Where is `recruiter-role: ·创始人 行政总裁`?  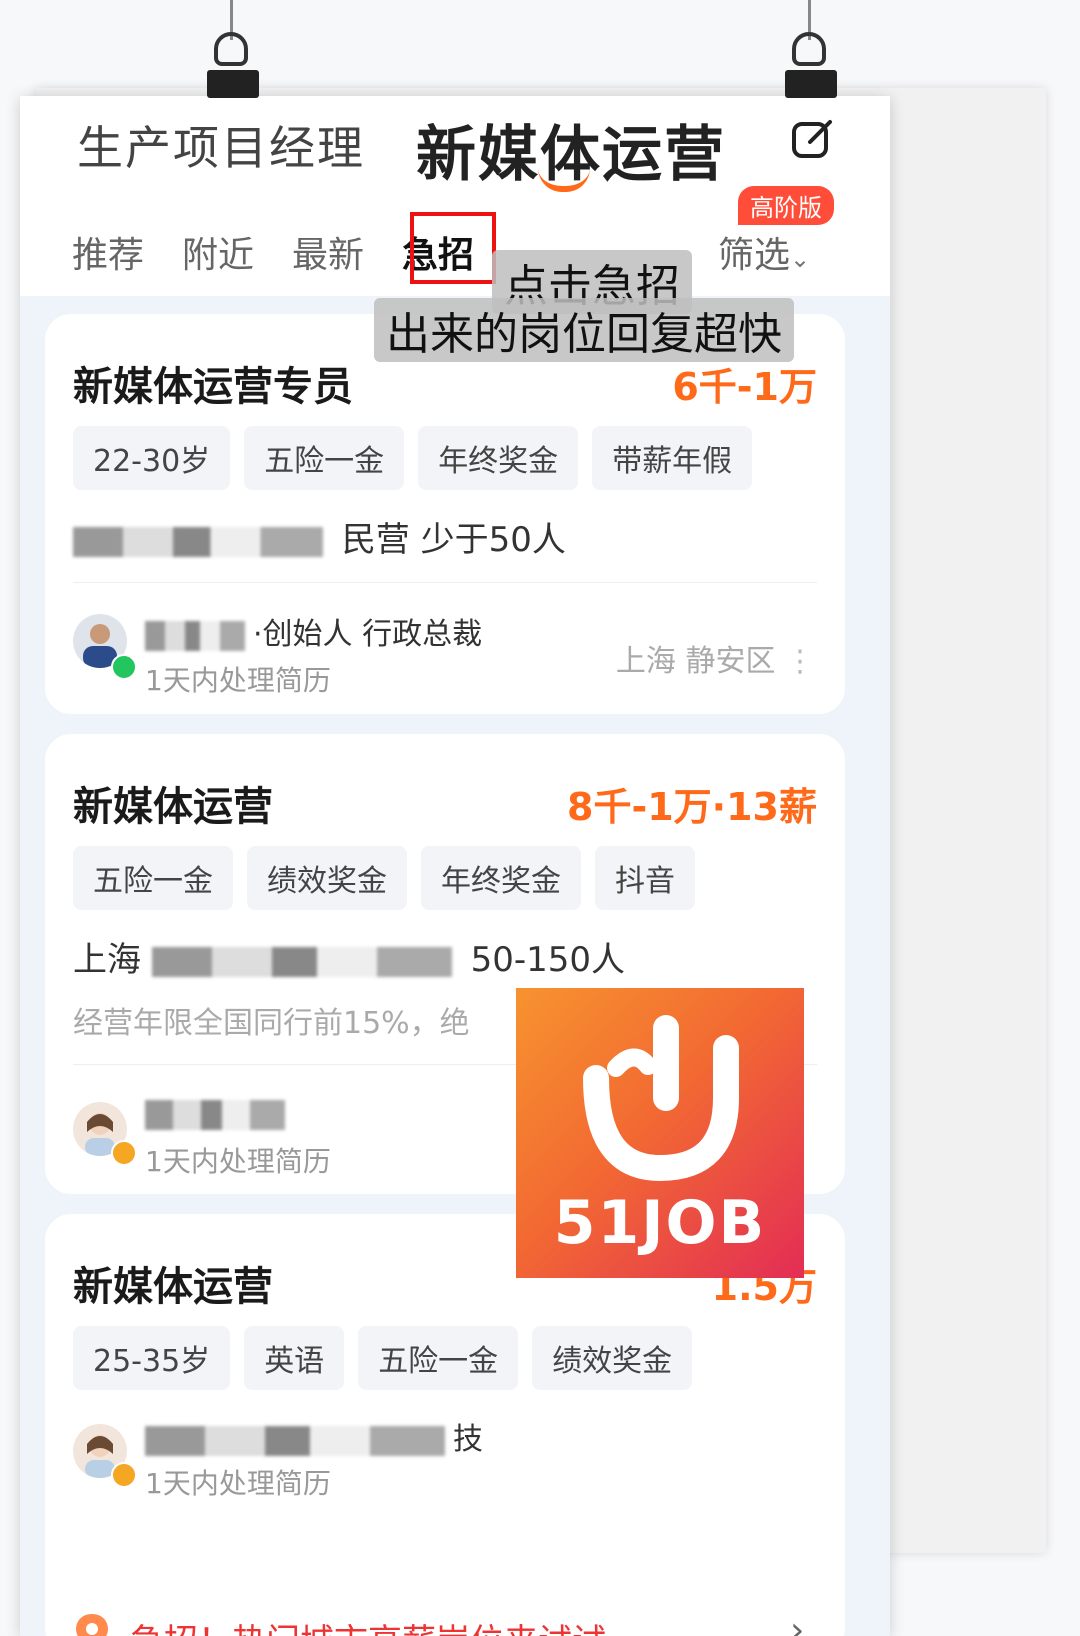
recruiter-role: ·创始人 行政总裁 is located at coordinates (368, 634).